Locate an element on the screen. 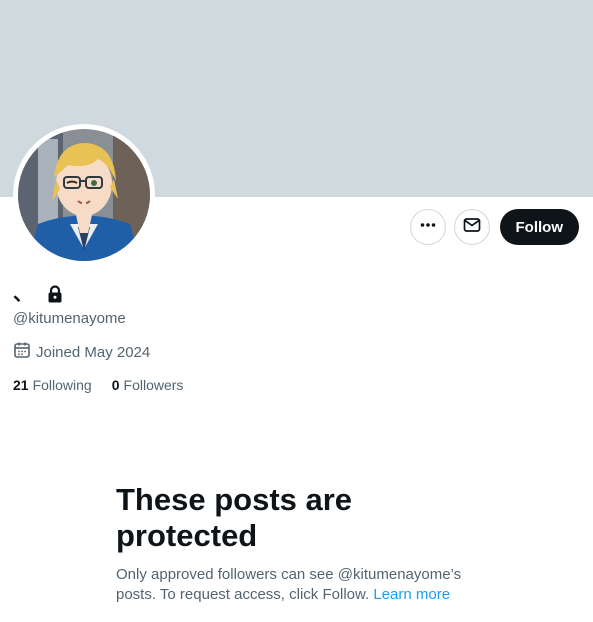 This screenshot has height=622, width=593. following-count: 21 is located at coordinates (21, 385).